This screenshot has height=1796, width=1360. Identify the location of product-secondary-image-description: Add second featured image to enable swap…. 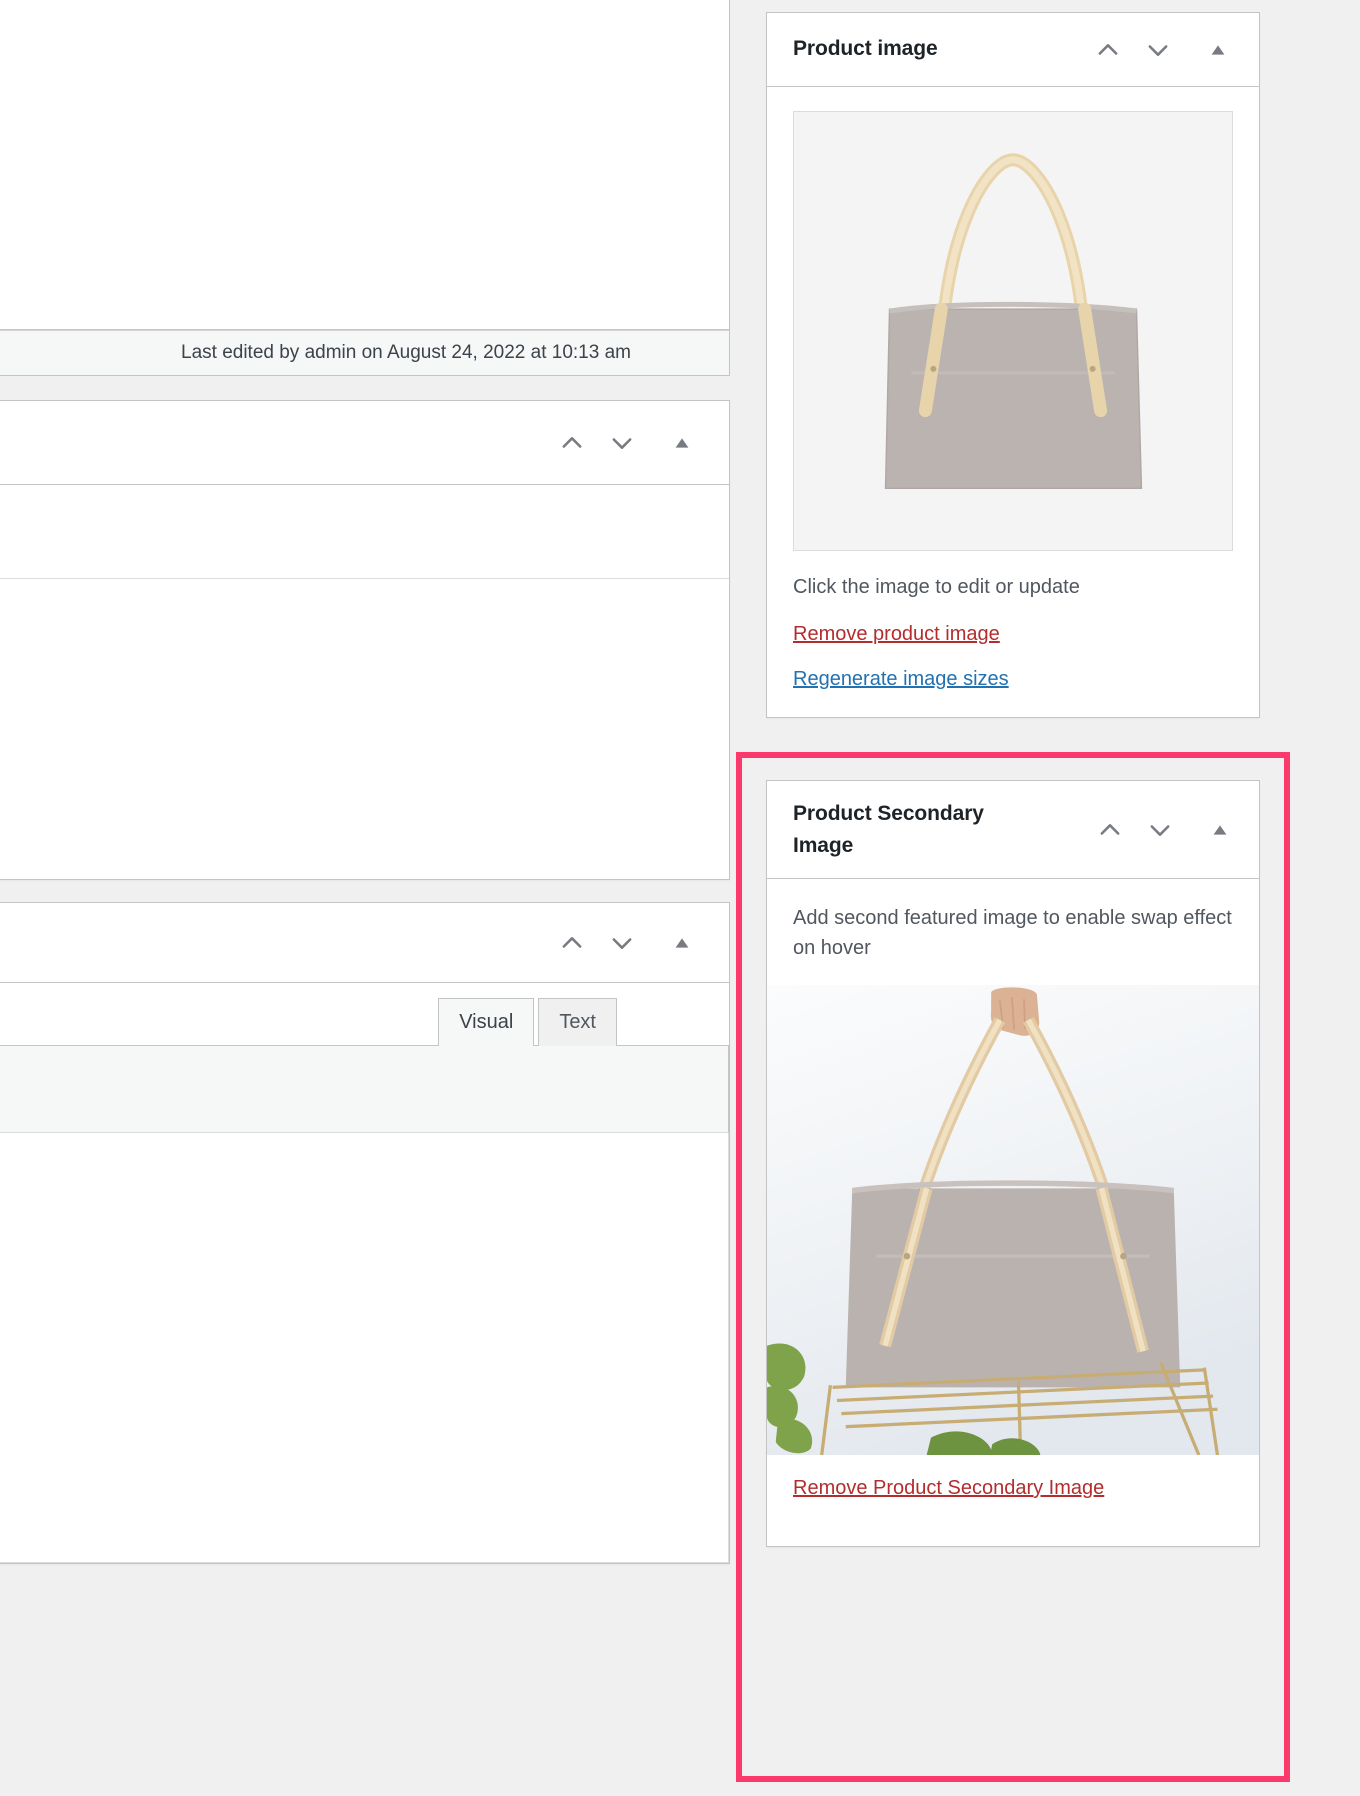
(1012, 933).